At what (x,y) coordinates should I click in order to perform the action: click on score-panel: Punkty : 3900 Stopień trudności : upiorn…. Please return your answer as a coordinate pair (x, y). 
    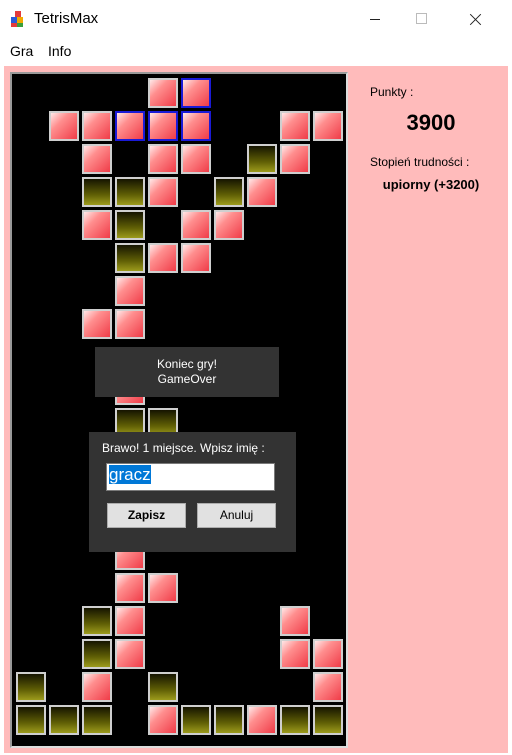
    Looking at the image, I should click on (431, 166).